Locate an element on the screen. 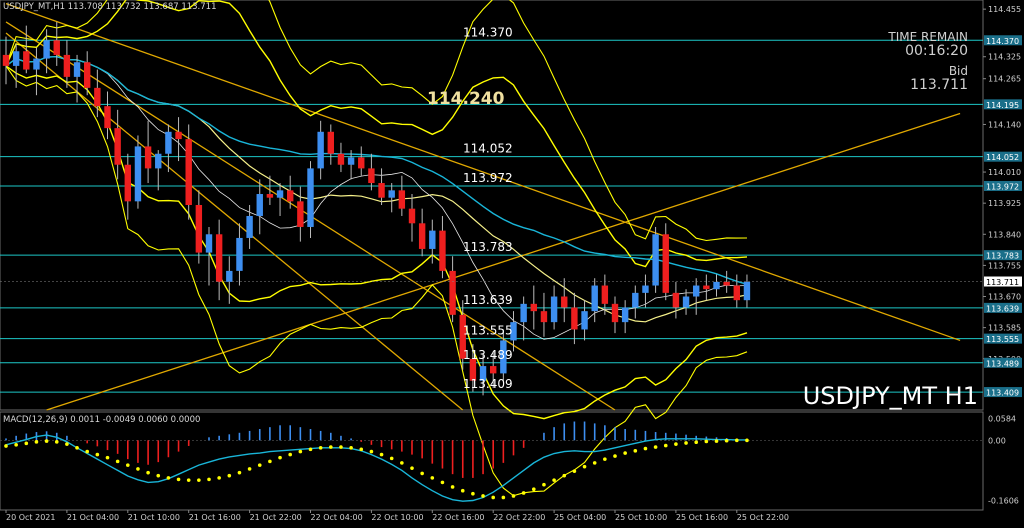 This screenshot has width=1024, height=528. price-tag-label: 113.639 is located at coordinates (1002, 308).